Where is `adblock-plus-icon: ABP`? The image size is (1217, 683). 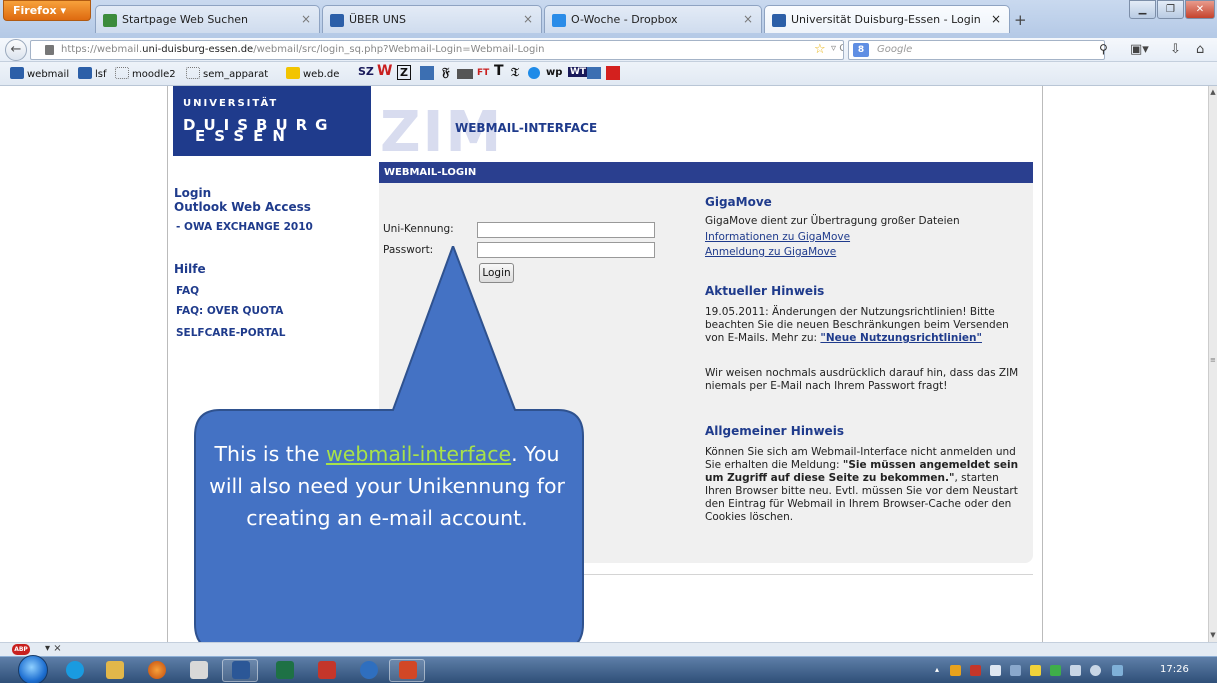
adblock-plus-icon: ABP is located at coordinates (21, 649).